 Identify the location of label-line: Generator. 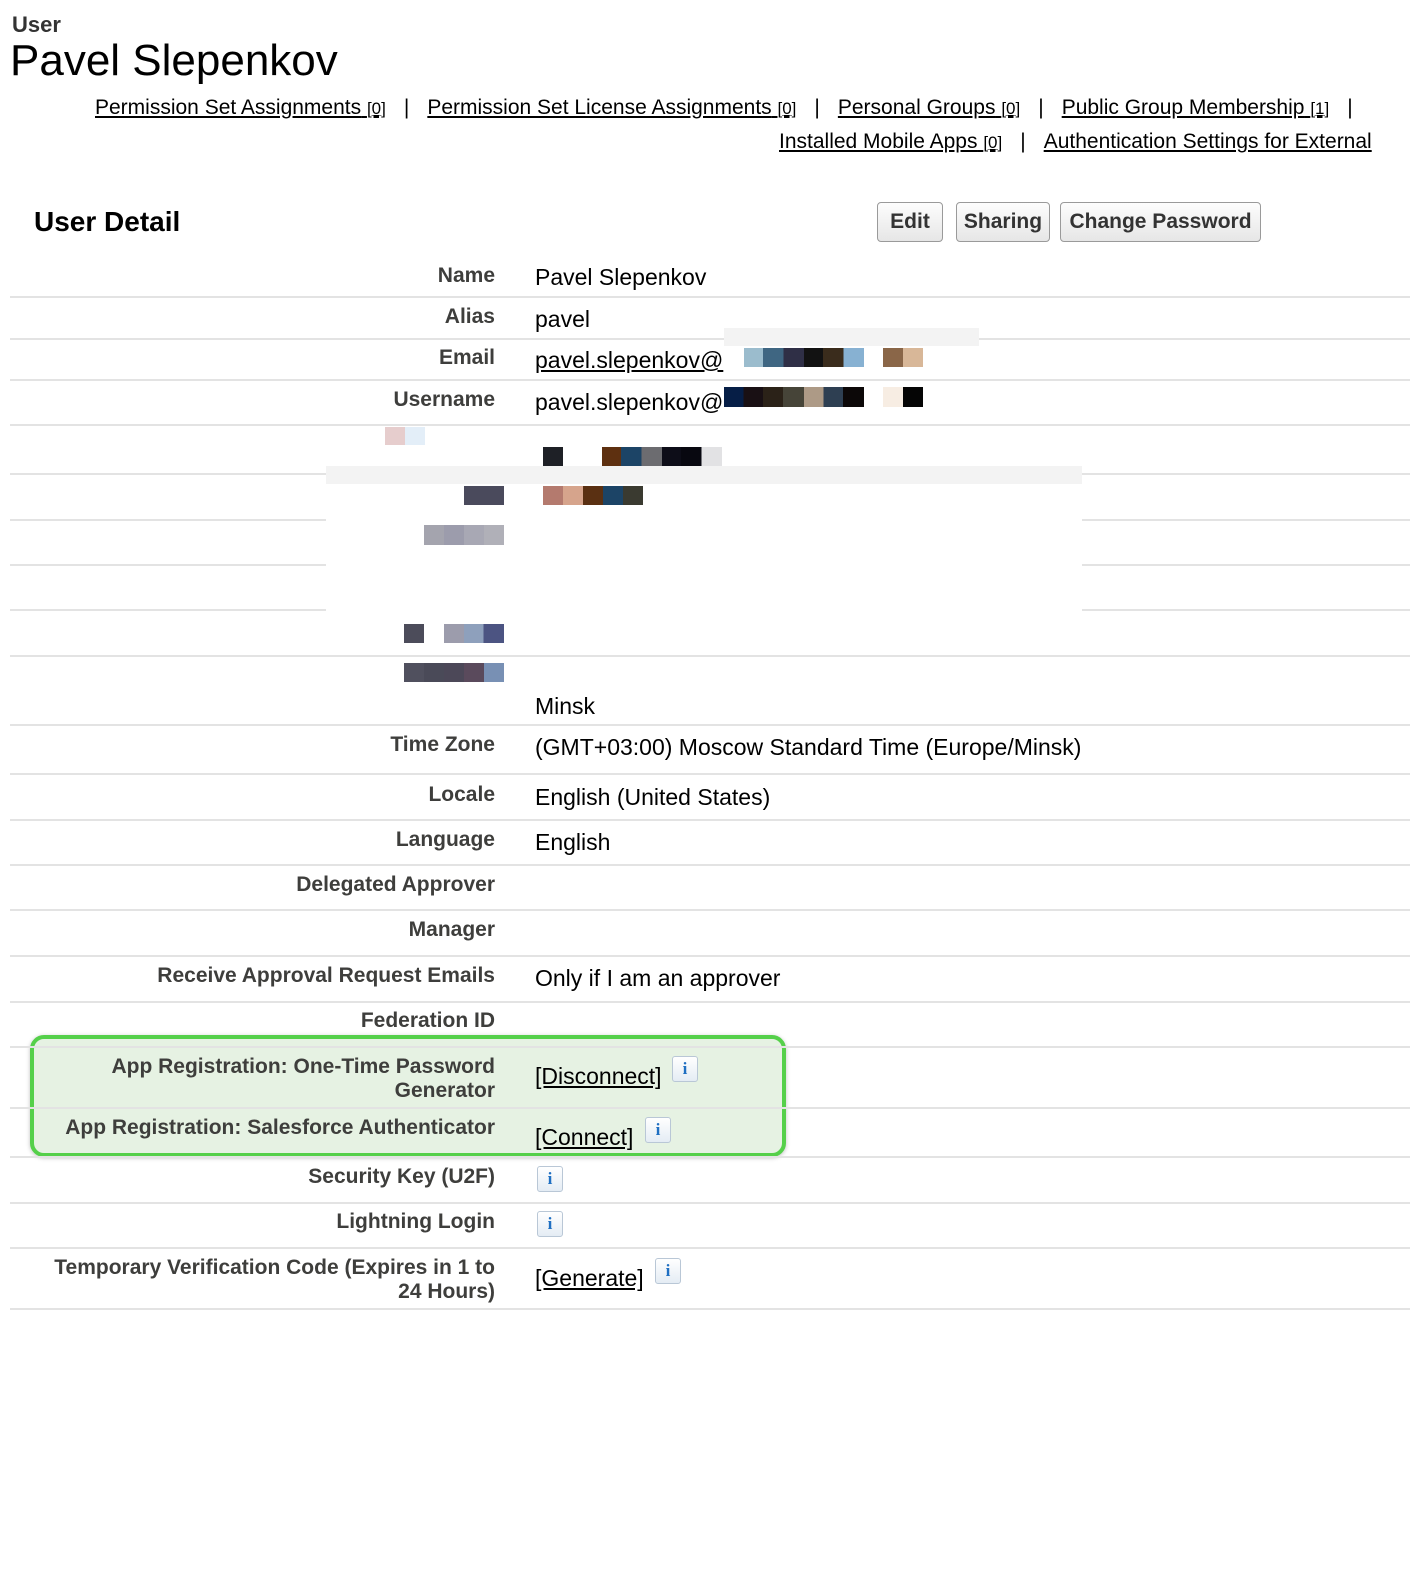
(444, 1090).